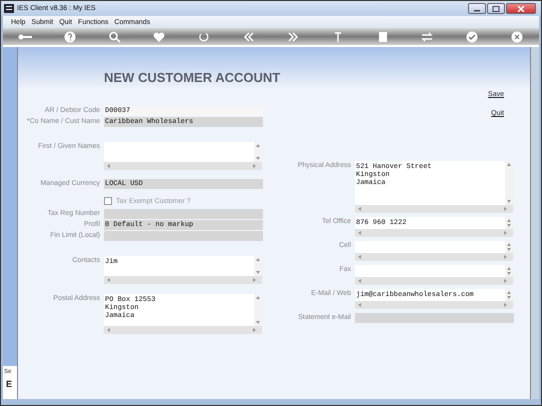 Image resolution: width=542 pixels, height=406 pixels. I want to click on minimize-button, so click(477, 8).